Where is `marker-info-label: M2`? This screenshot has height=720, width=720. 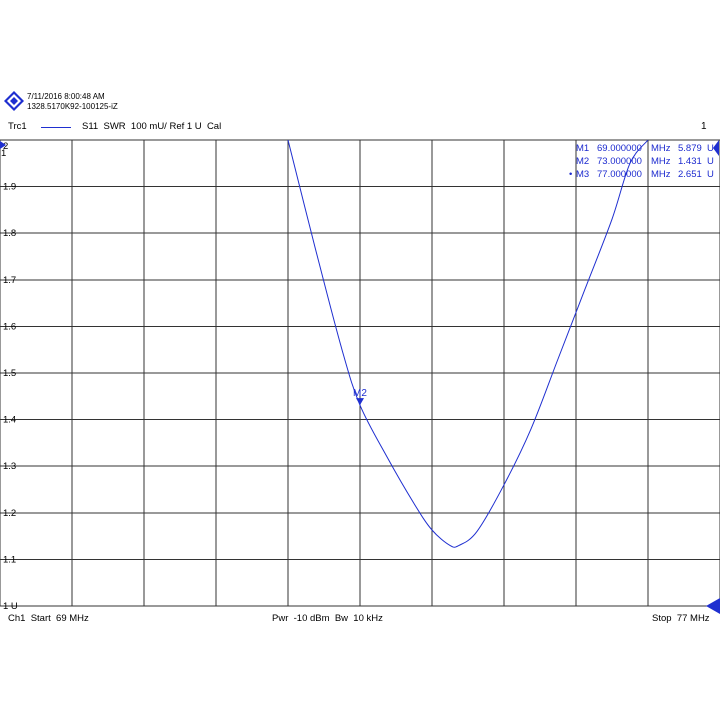 marker-info-label: M2 is located at coordinates (582, 161).